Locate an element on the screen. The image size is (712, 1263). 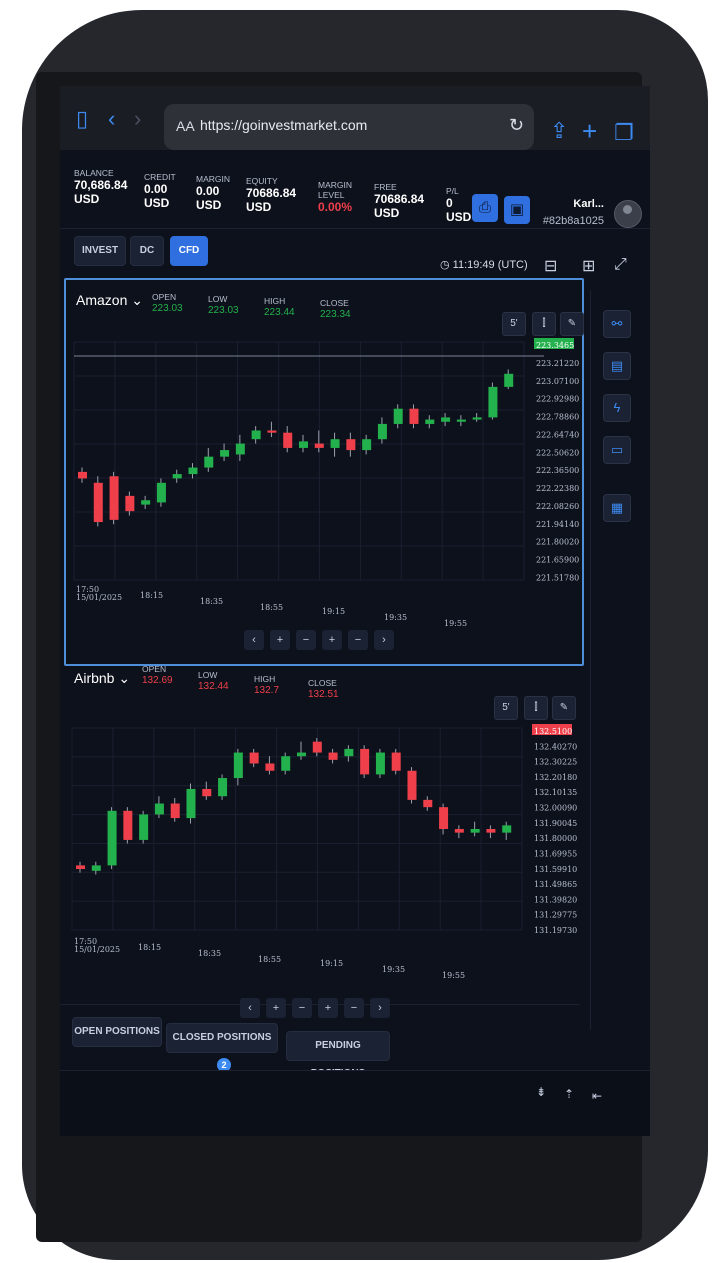
price-tick-label: 131.80000 is located at coordinates (555, 838).